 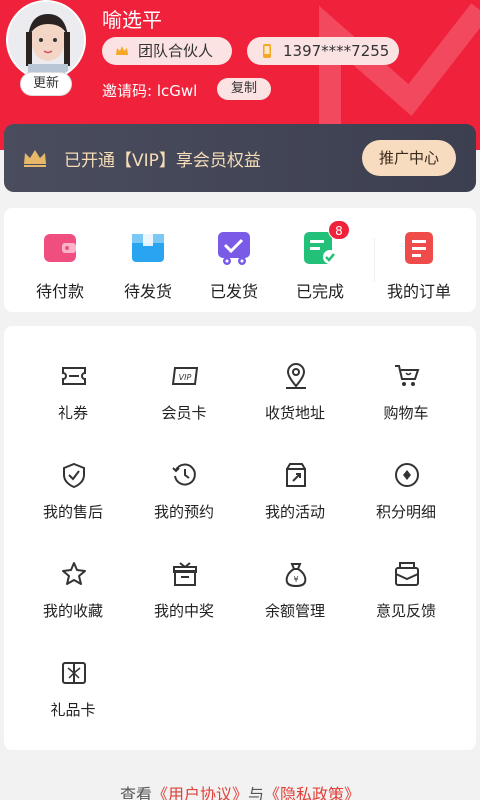 I want to click on tool-address: 收货地址, so click(x=295, y=402).